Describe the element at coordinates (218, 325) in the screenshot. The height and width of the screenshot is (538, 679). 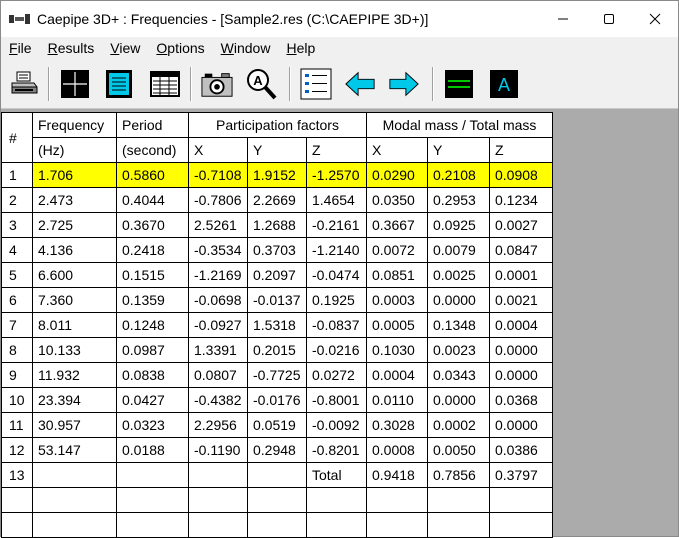
I see `pf-x-cell: -0.0927` at that location.